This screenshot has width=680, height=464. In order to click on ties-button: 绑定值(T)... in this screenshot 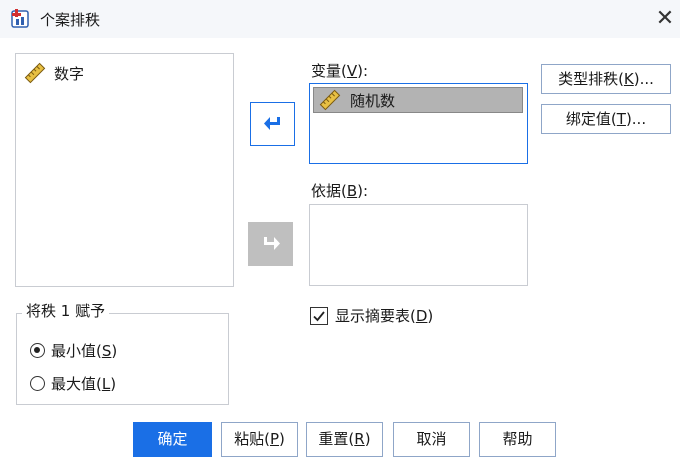, I will do `click(606, 119)`.